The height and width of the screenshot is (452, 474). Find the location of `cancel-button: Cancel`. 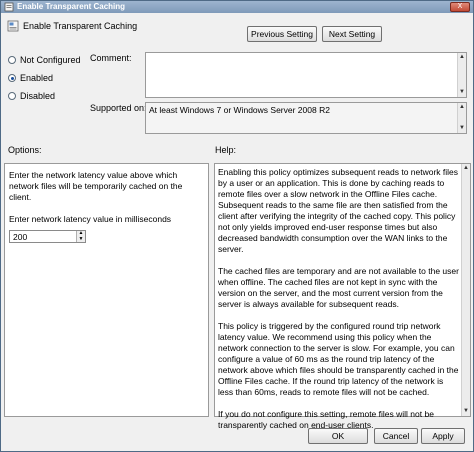

cancel-button: Cancel is located at coordinates (396, 436).